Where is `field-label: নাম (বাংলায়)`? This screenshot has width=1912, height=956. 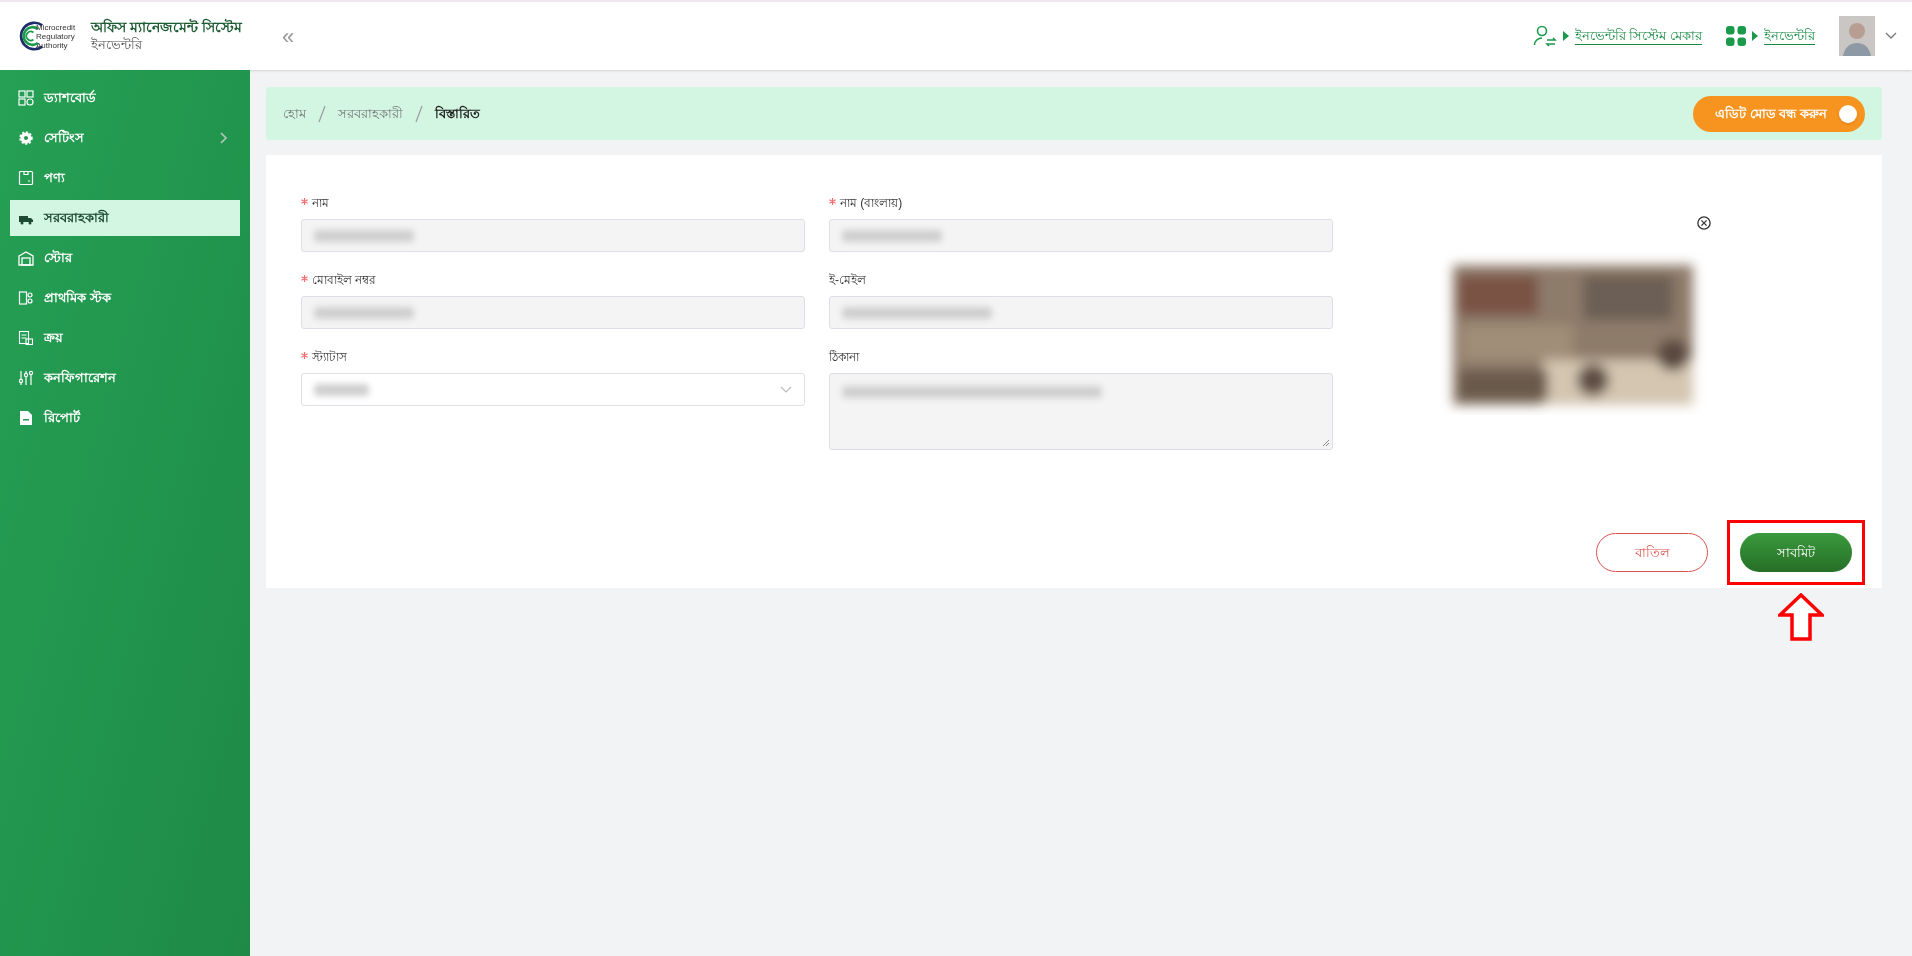
field-label: নাম (বাংলায়) is located at coordinates (871, 203).